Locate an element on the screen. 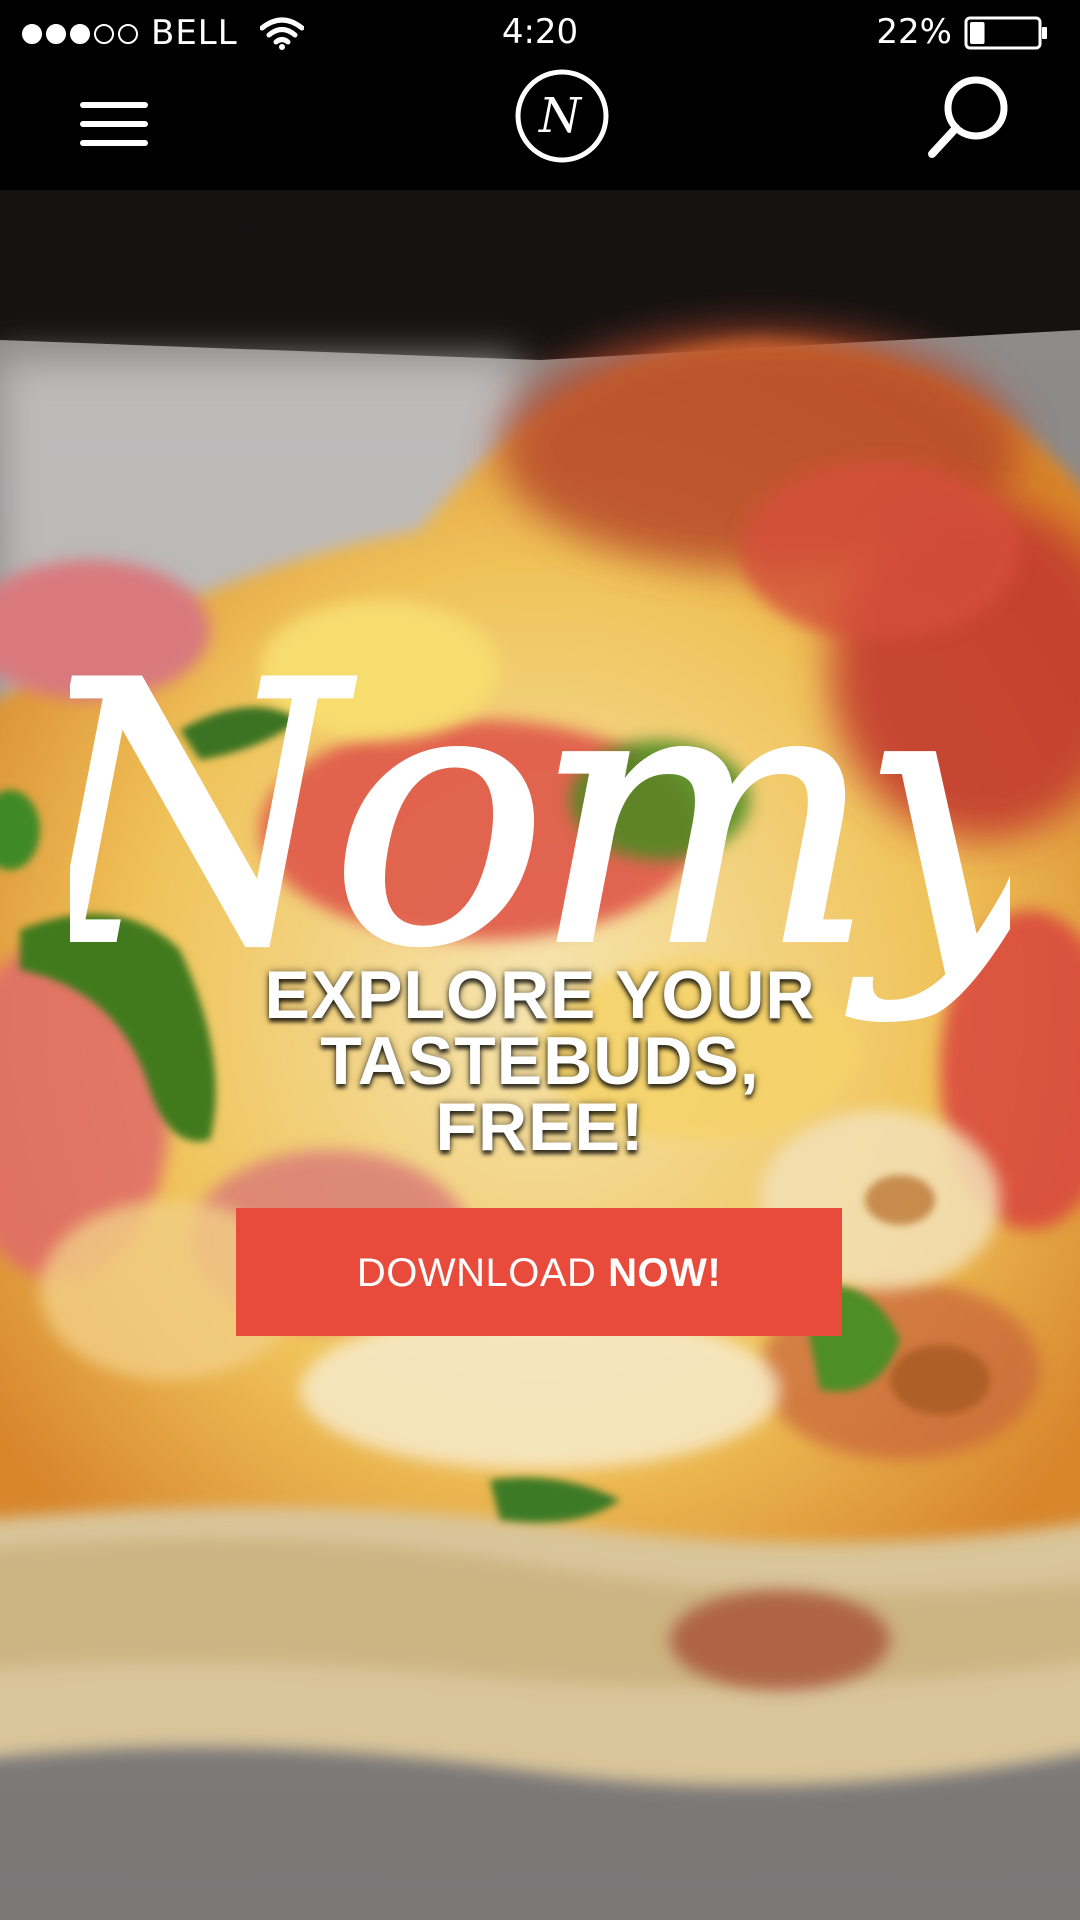 The image size is (1080, 1920). hamburger-menu-button is located at coordinates (116, 124).